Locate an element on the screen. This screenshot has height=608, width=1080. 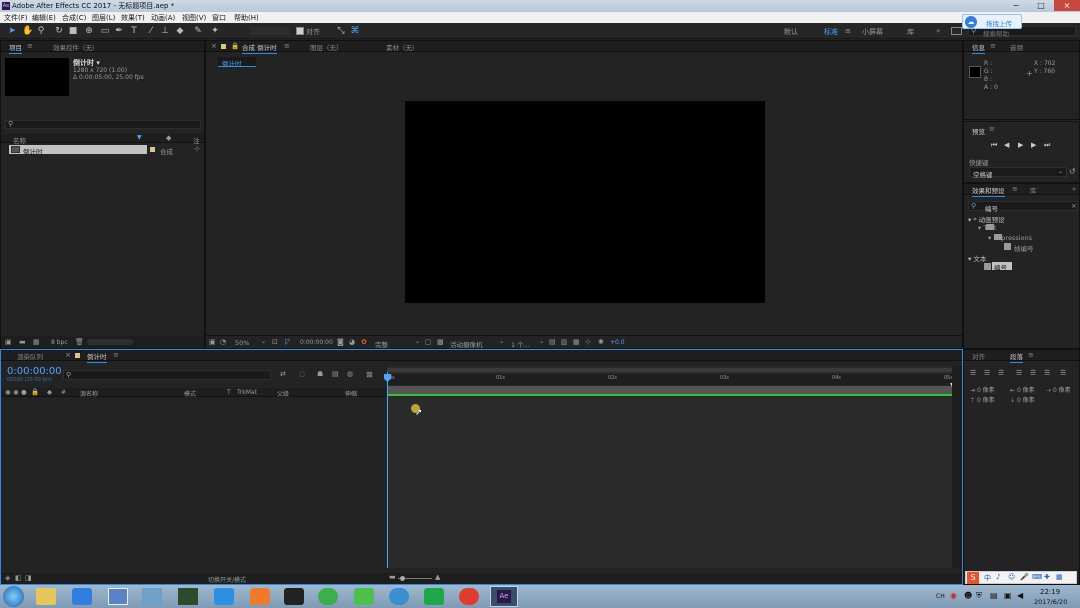
work-area-bar is located at coordinates (669, 370).